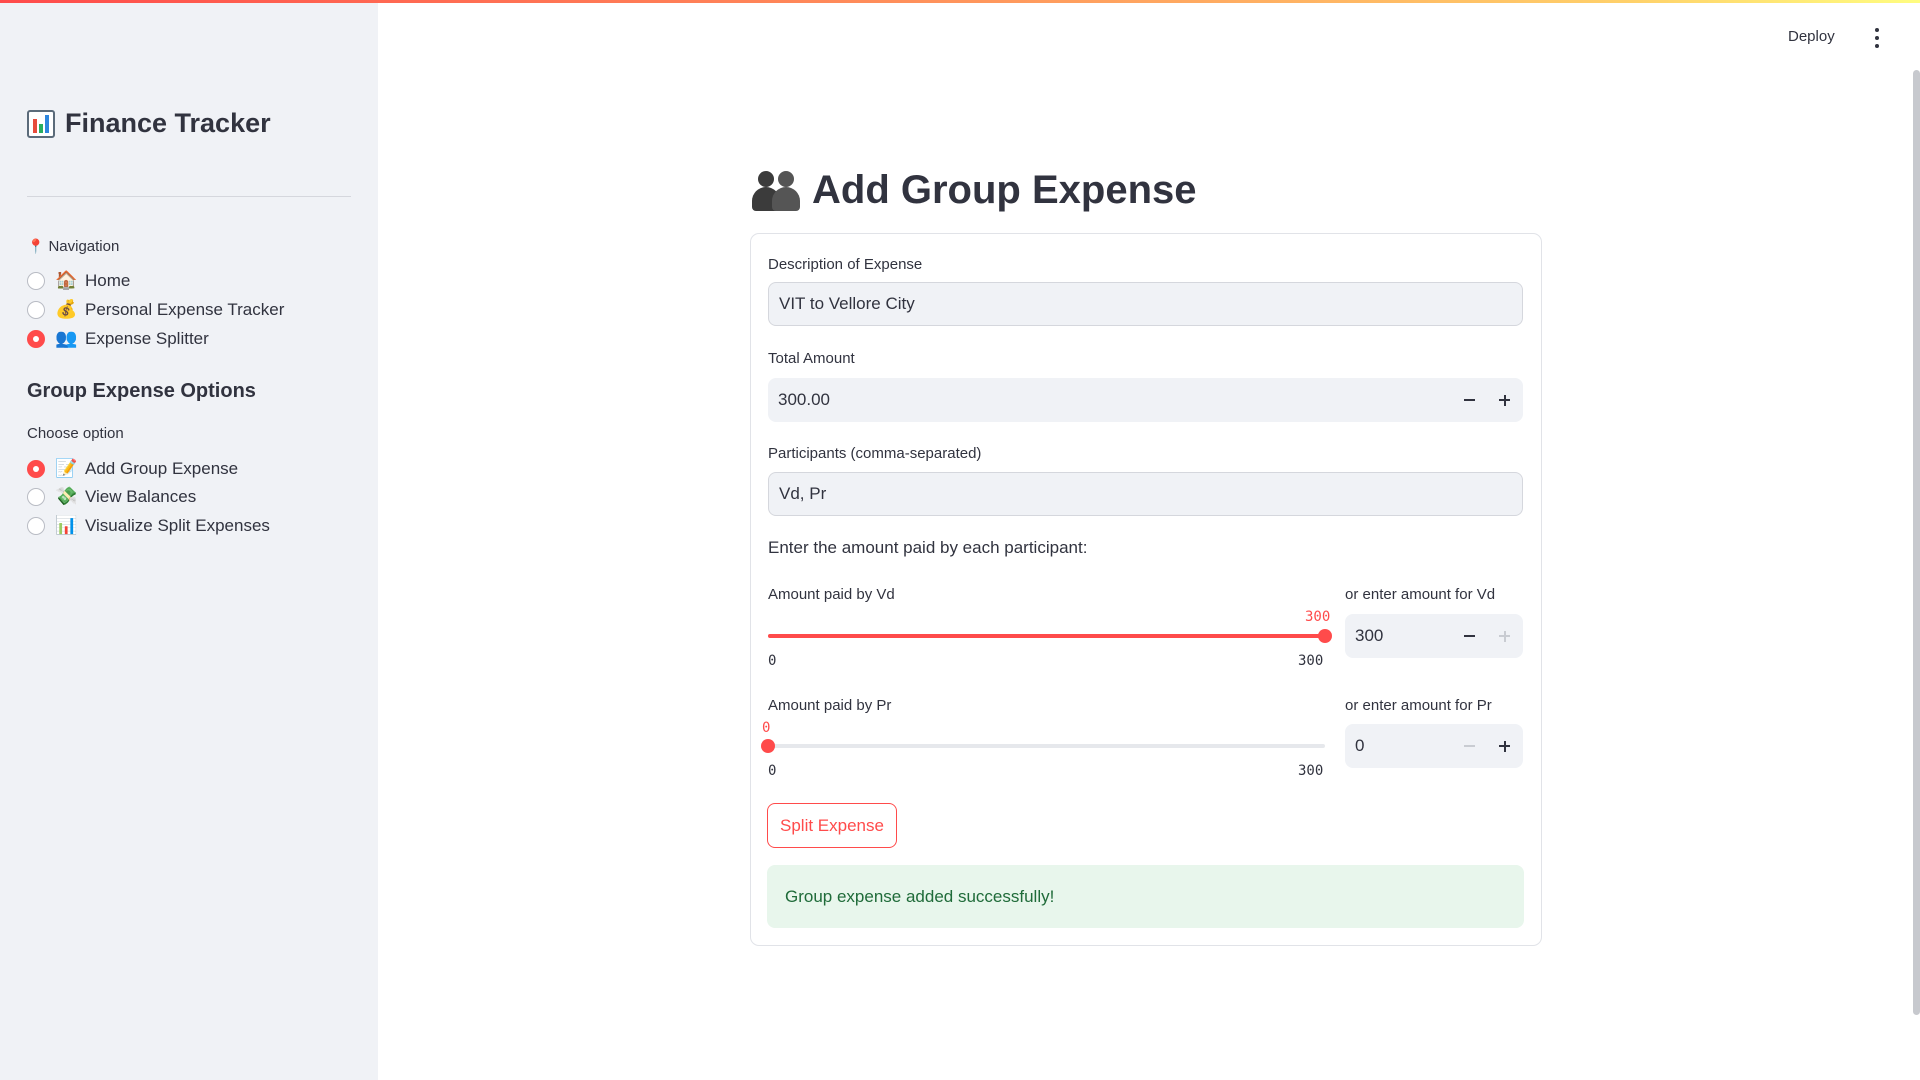  I want to click on description-label: Description of Expense, so click(845, 264).